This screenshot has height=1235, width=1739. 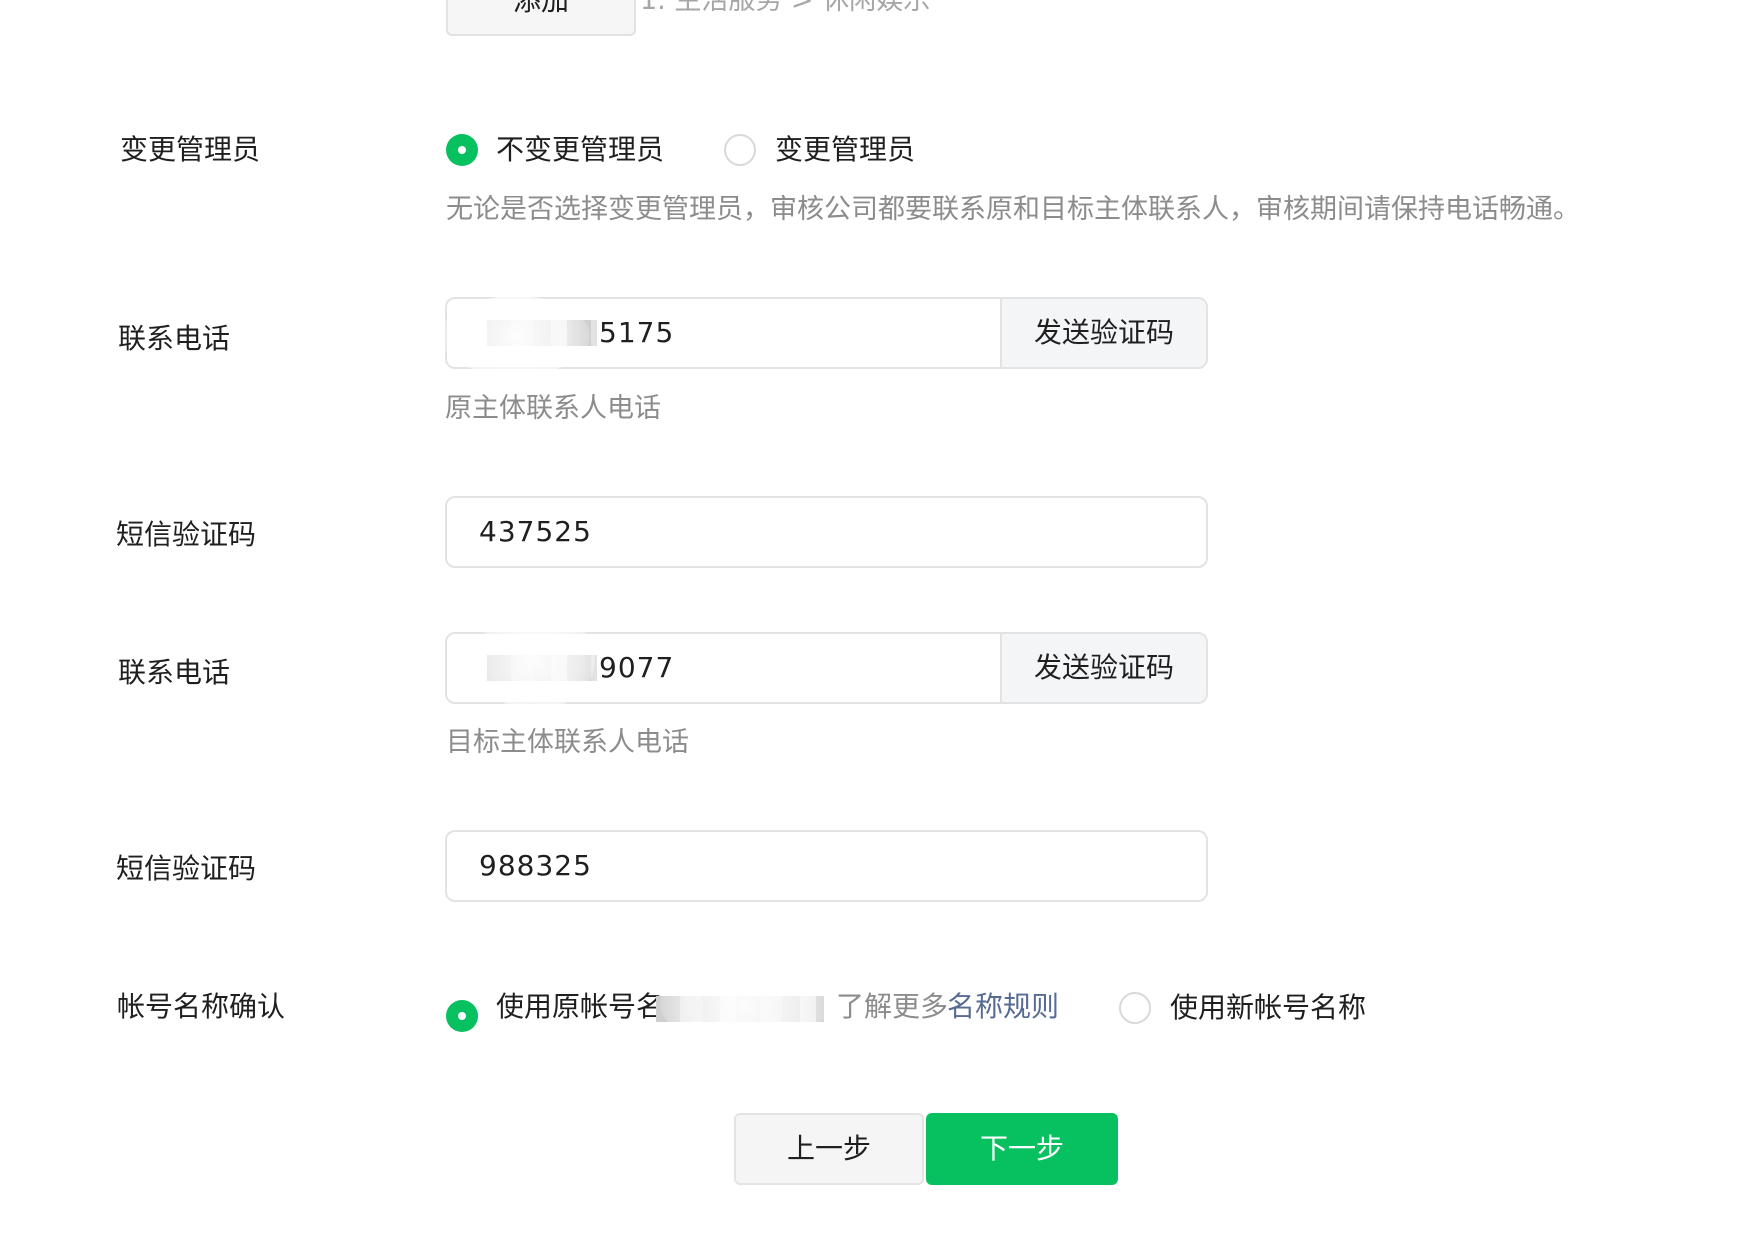 I want to click on learn-more-text: 了解更多, so click(x=892, y=1006).